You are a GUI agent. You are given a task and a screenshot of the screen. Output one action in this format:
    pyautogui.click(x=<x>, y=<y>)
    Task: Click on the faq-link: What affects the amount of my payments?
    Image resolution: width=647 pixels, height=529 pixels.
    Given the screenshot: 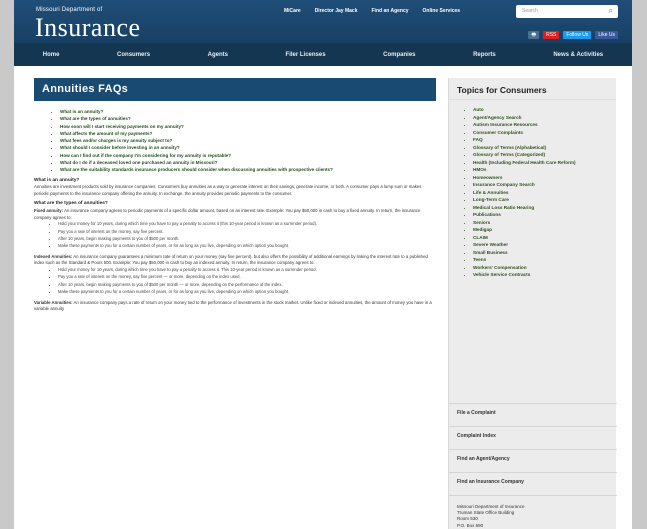 What is the action you would take?
    pyautogui.click(x=248, y=133)
    